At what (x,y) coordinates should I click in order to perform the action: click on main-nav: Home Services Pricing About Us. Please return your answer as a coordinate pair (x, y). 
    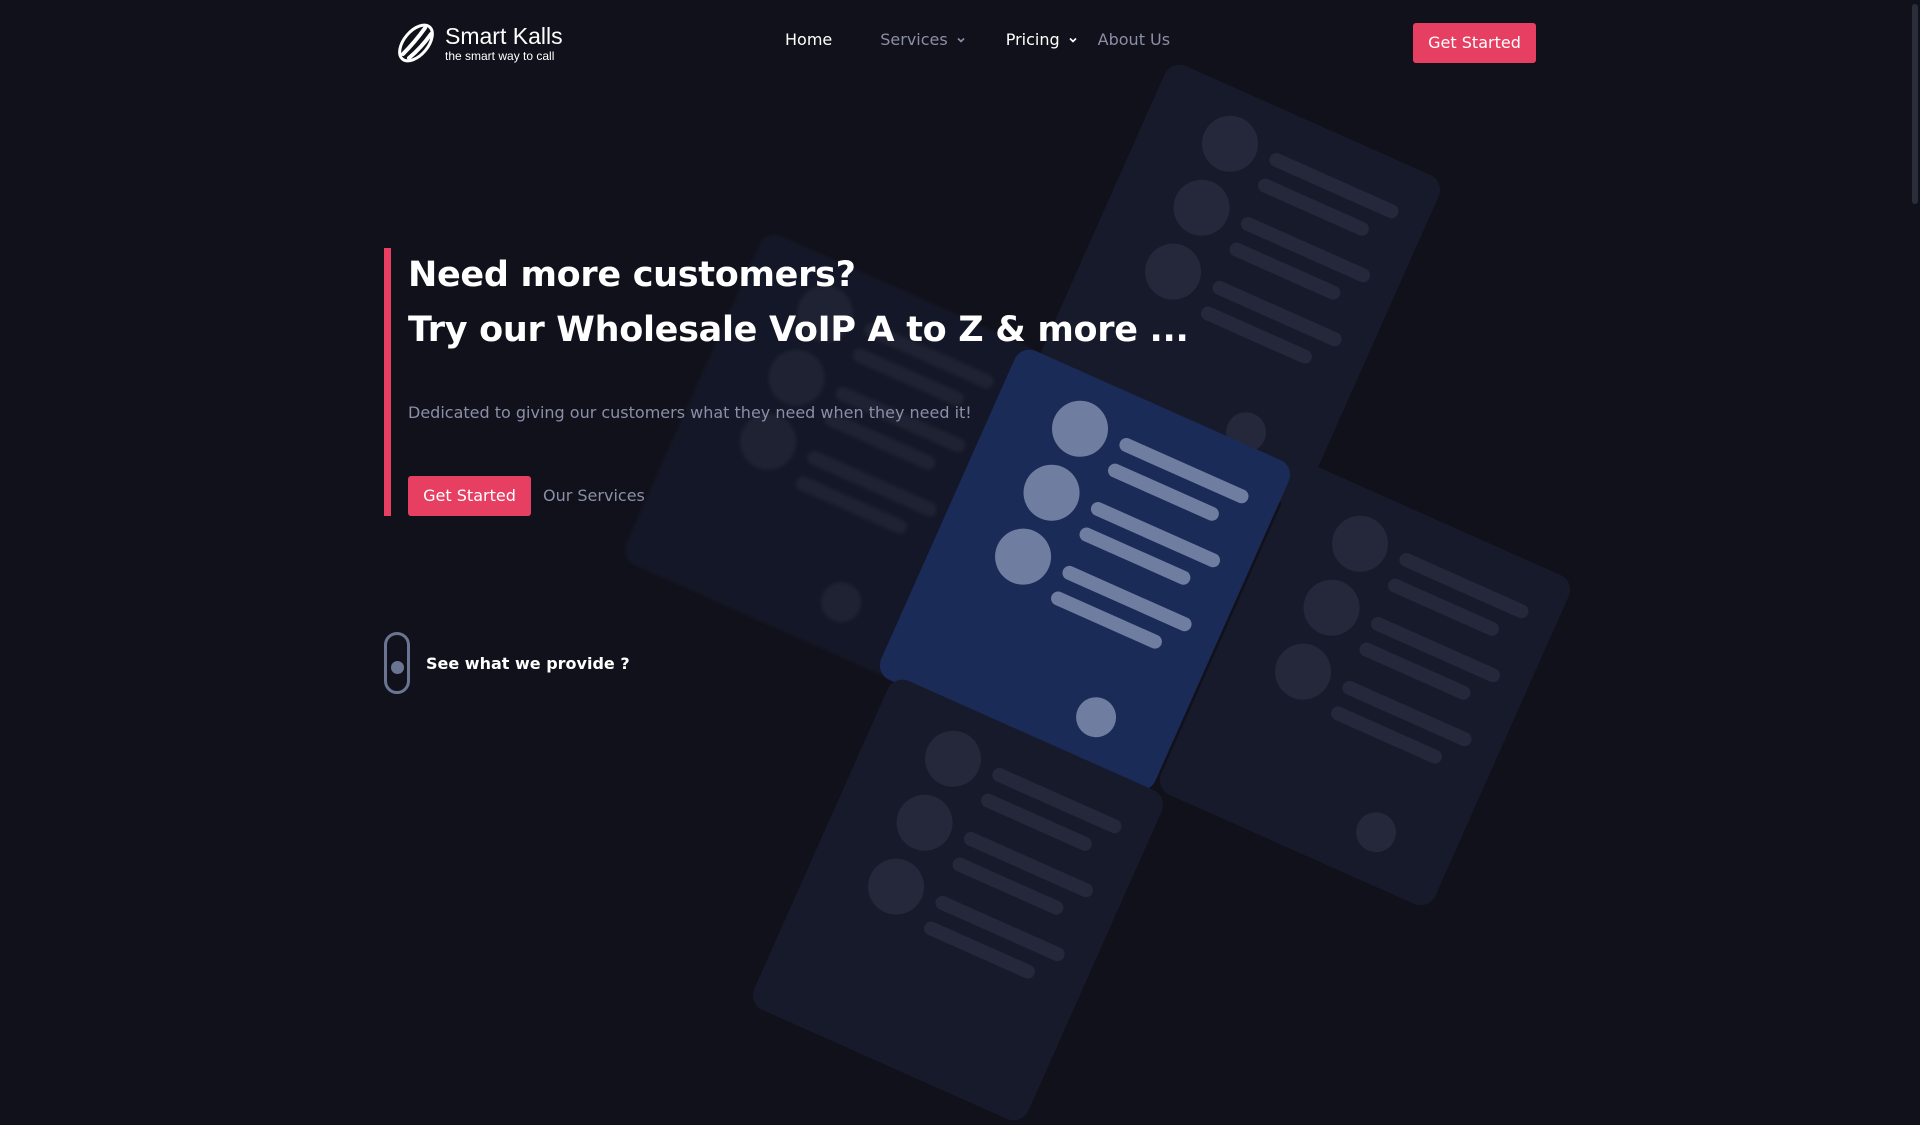
    Looking at the image, I should click on (977, 39).